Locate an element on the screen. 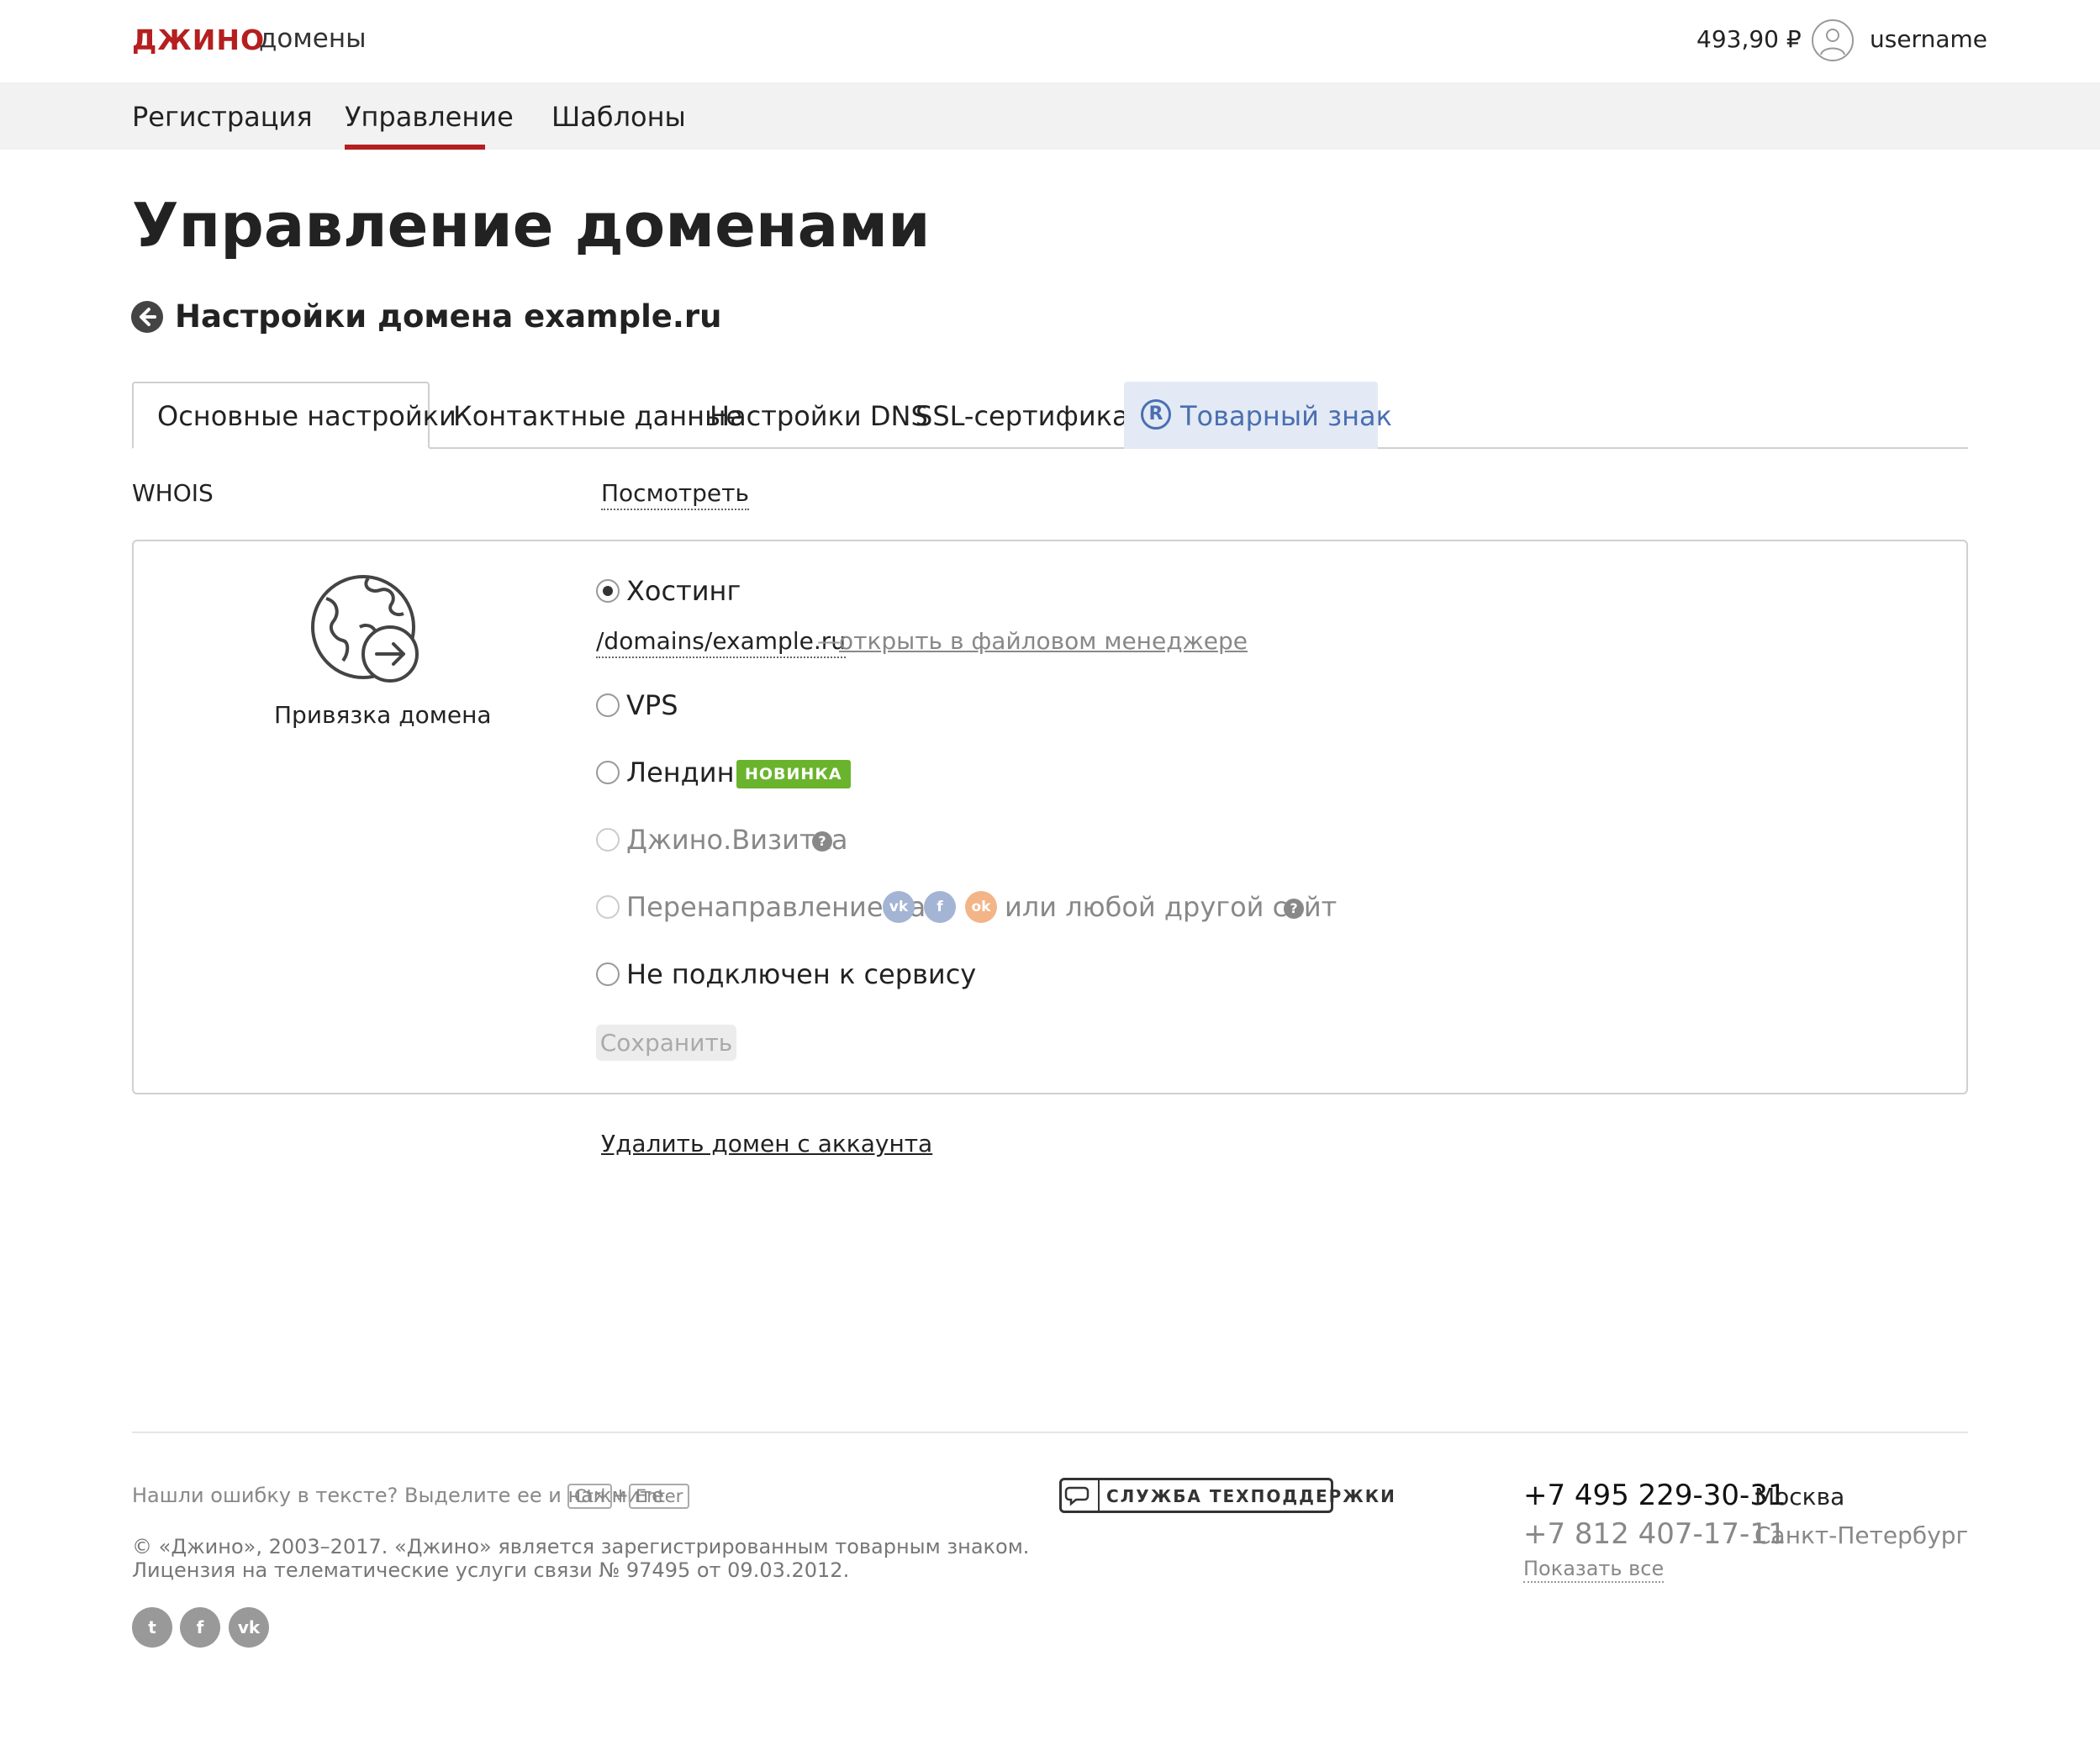 The height and width of the screenshot is (1756, 2100). odnoklassniki-icon: ok is located at coordinates (981, 907).